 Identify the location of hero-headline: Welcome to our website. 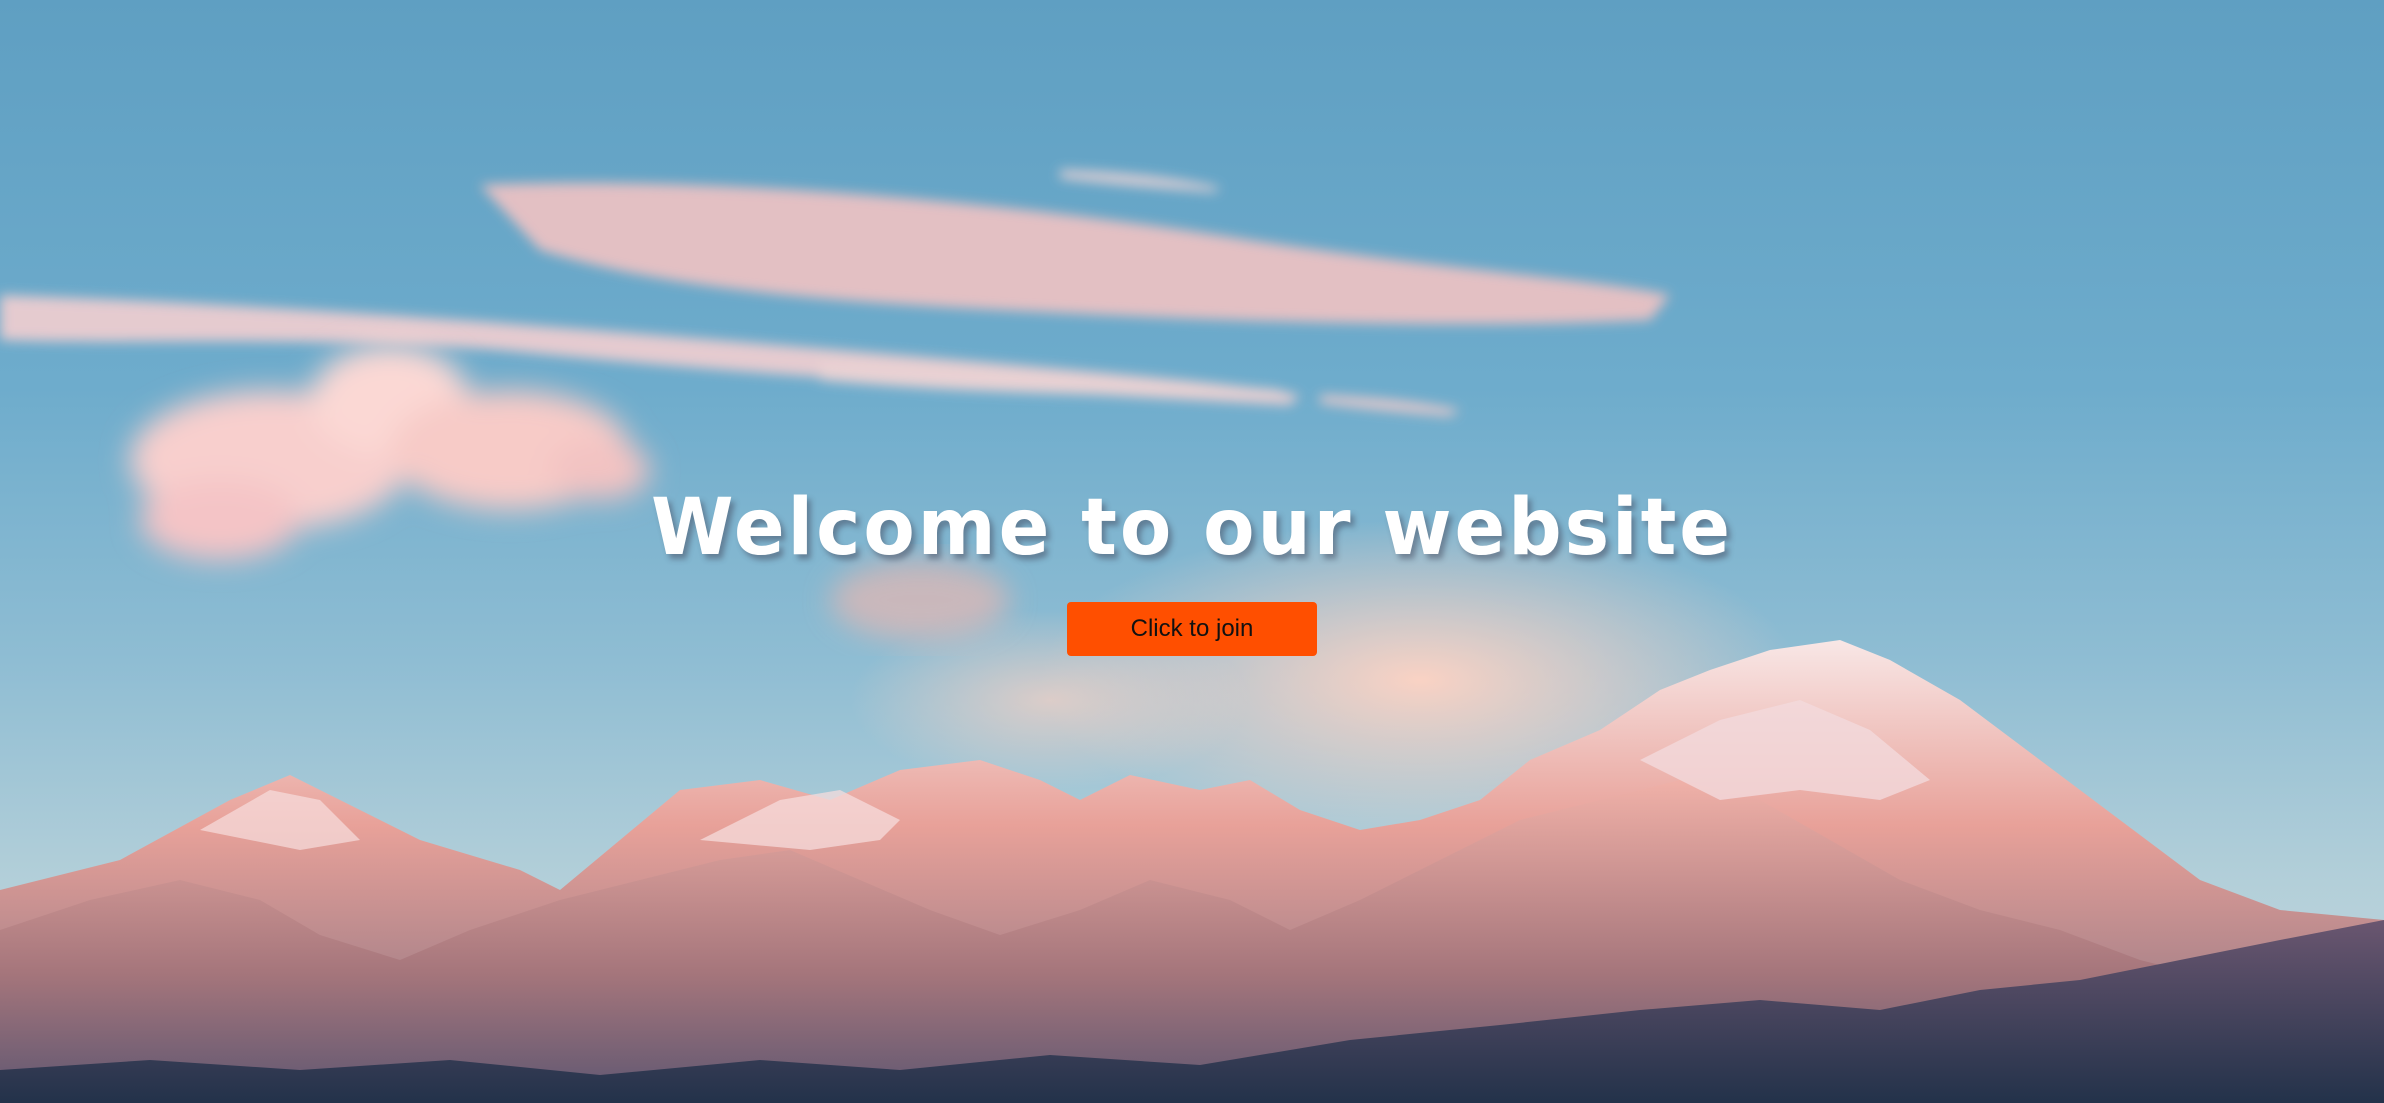
(1192, 528).